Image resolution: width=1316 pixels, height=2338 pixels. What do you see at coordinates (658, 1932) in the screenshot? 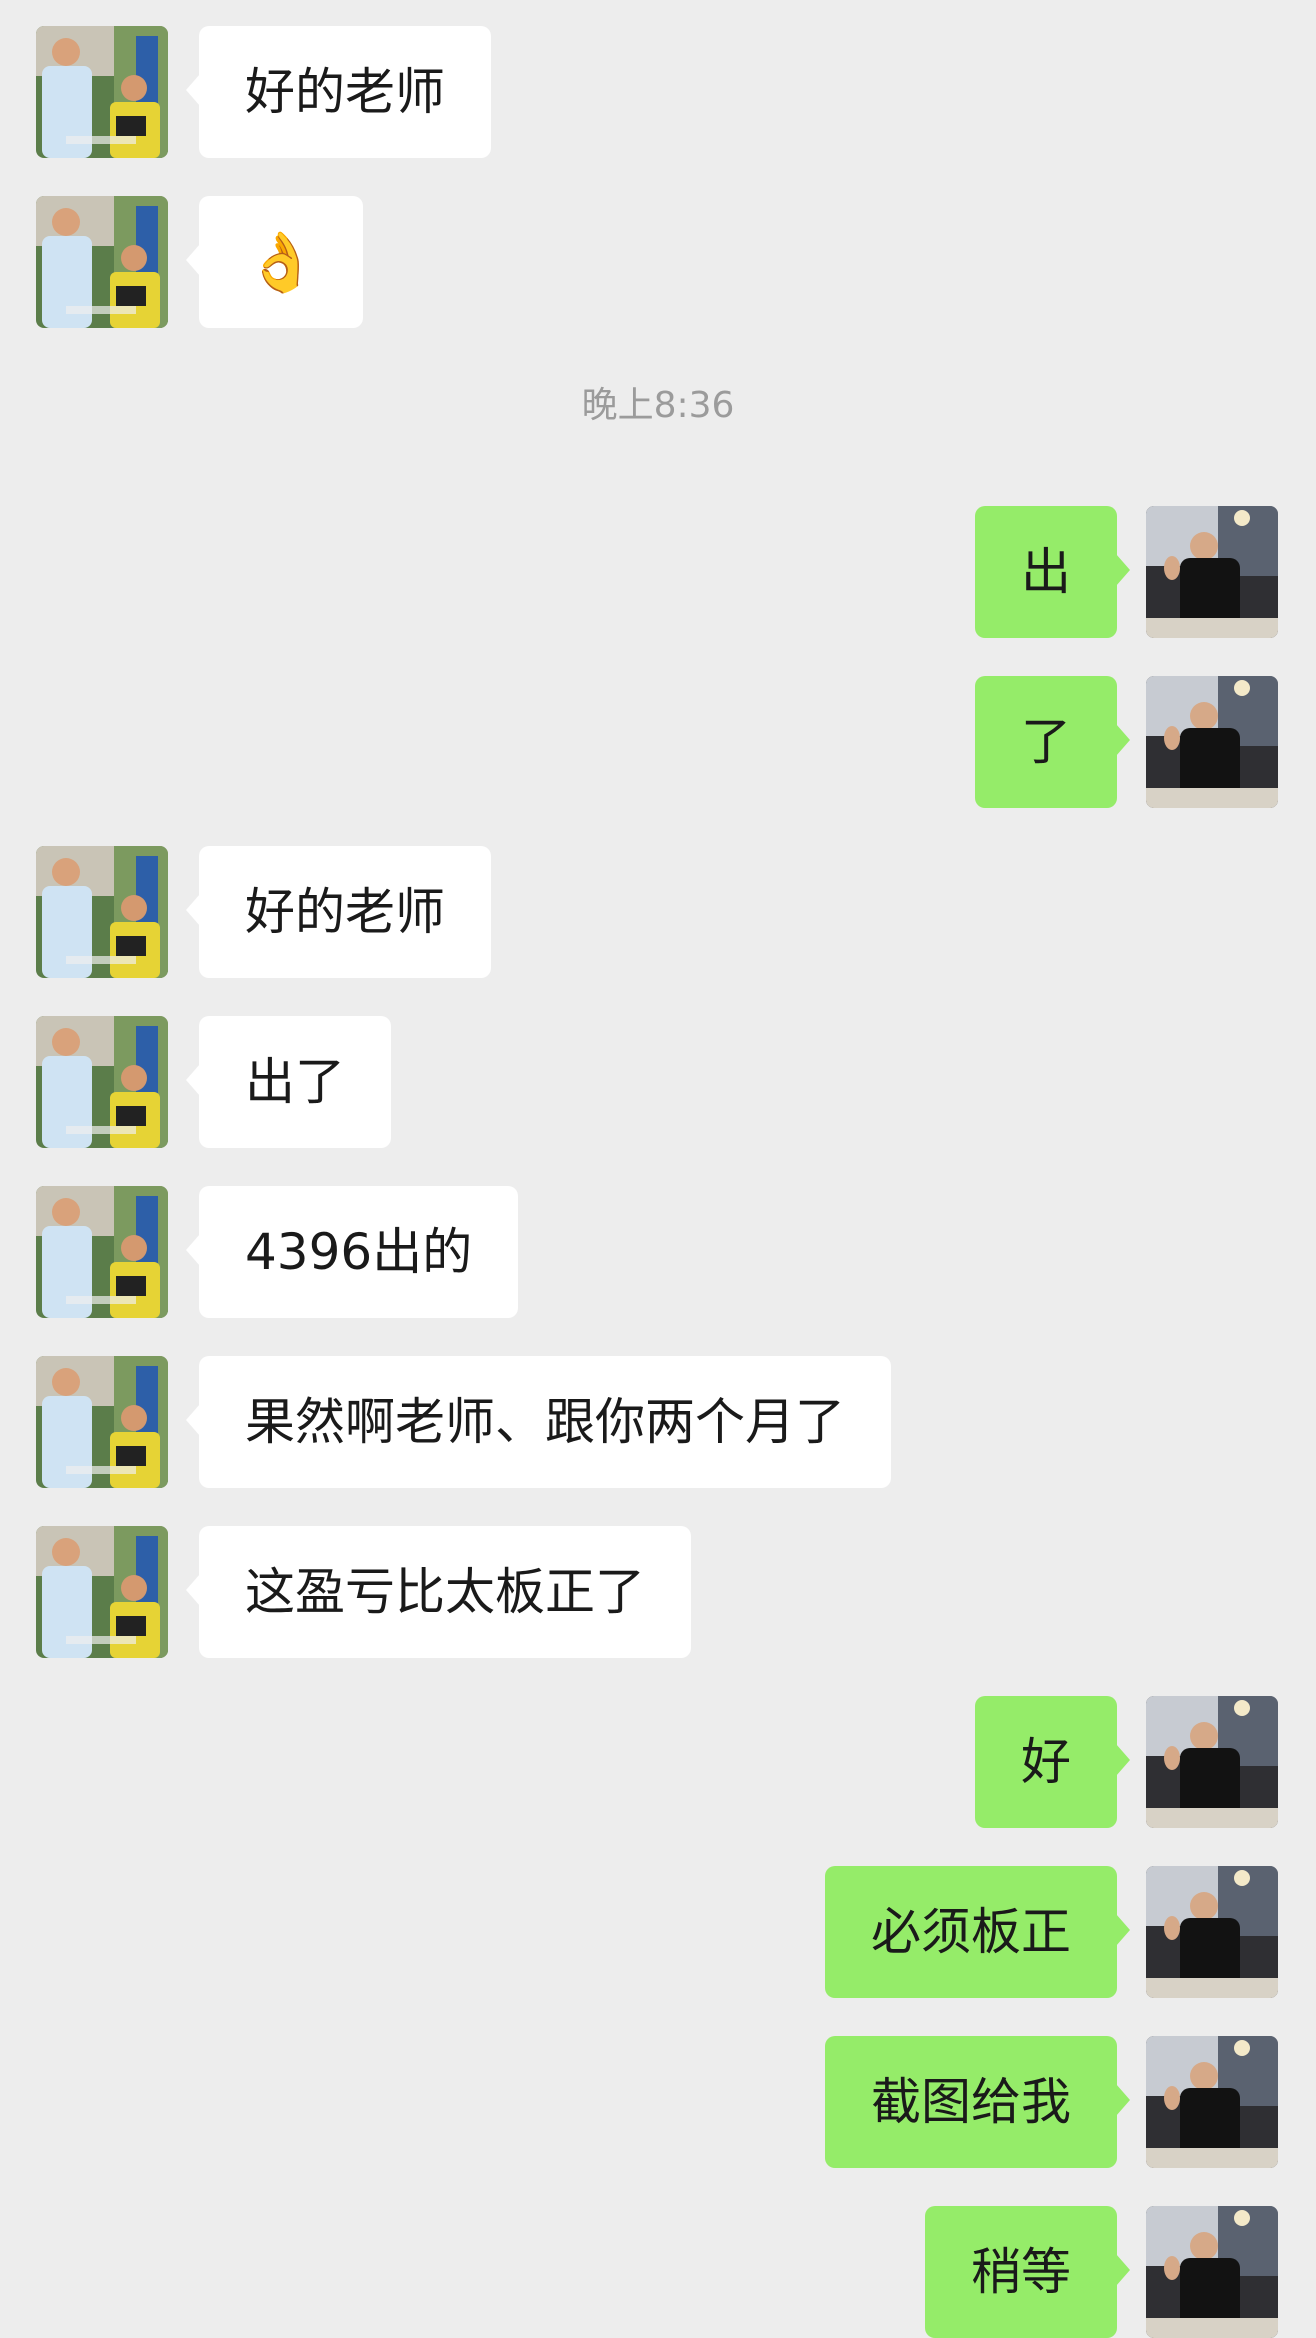
I see `message-row: 必须板正` at bounding box center [658, 1932].